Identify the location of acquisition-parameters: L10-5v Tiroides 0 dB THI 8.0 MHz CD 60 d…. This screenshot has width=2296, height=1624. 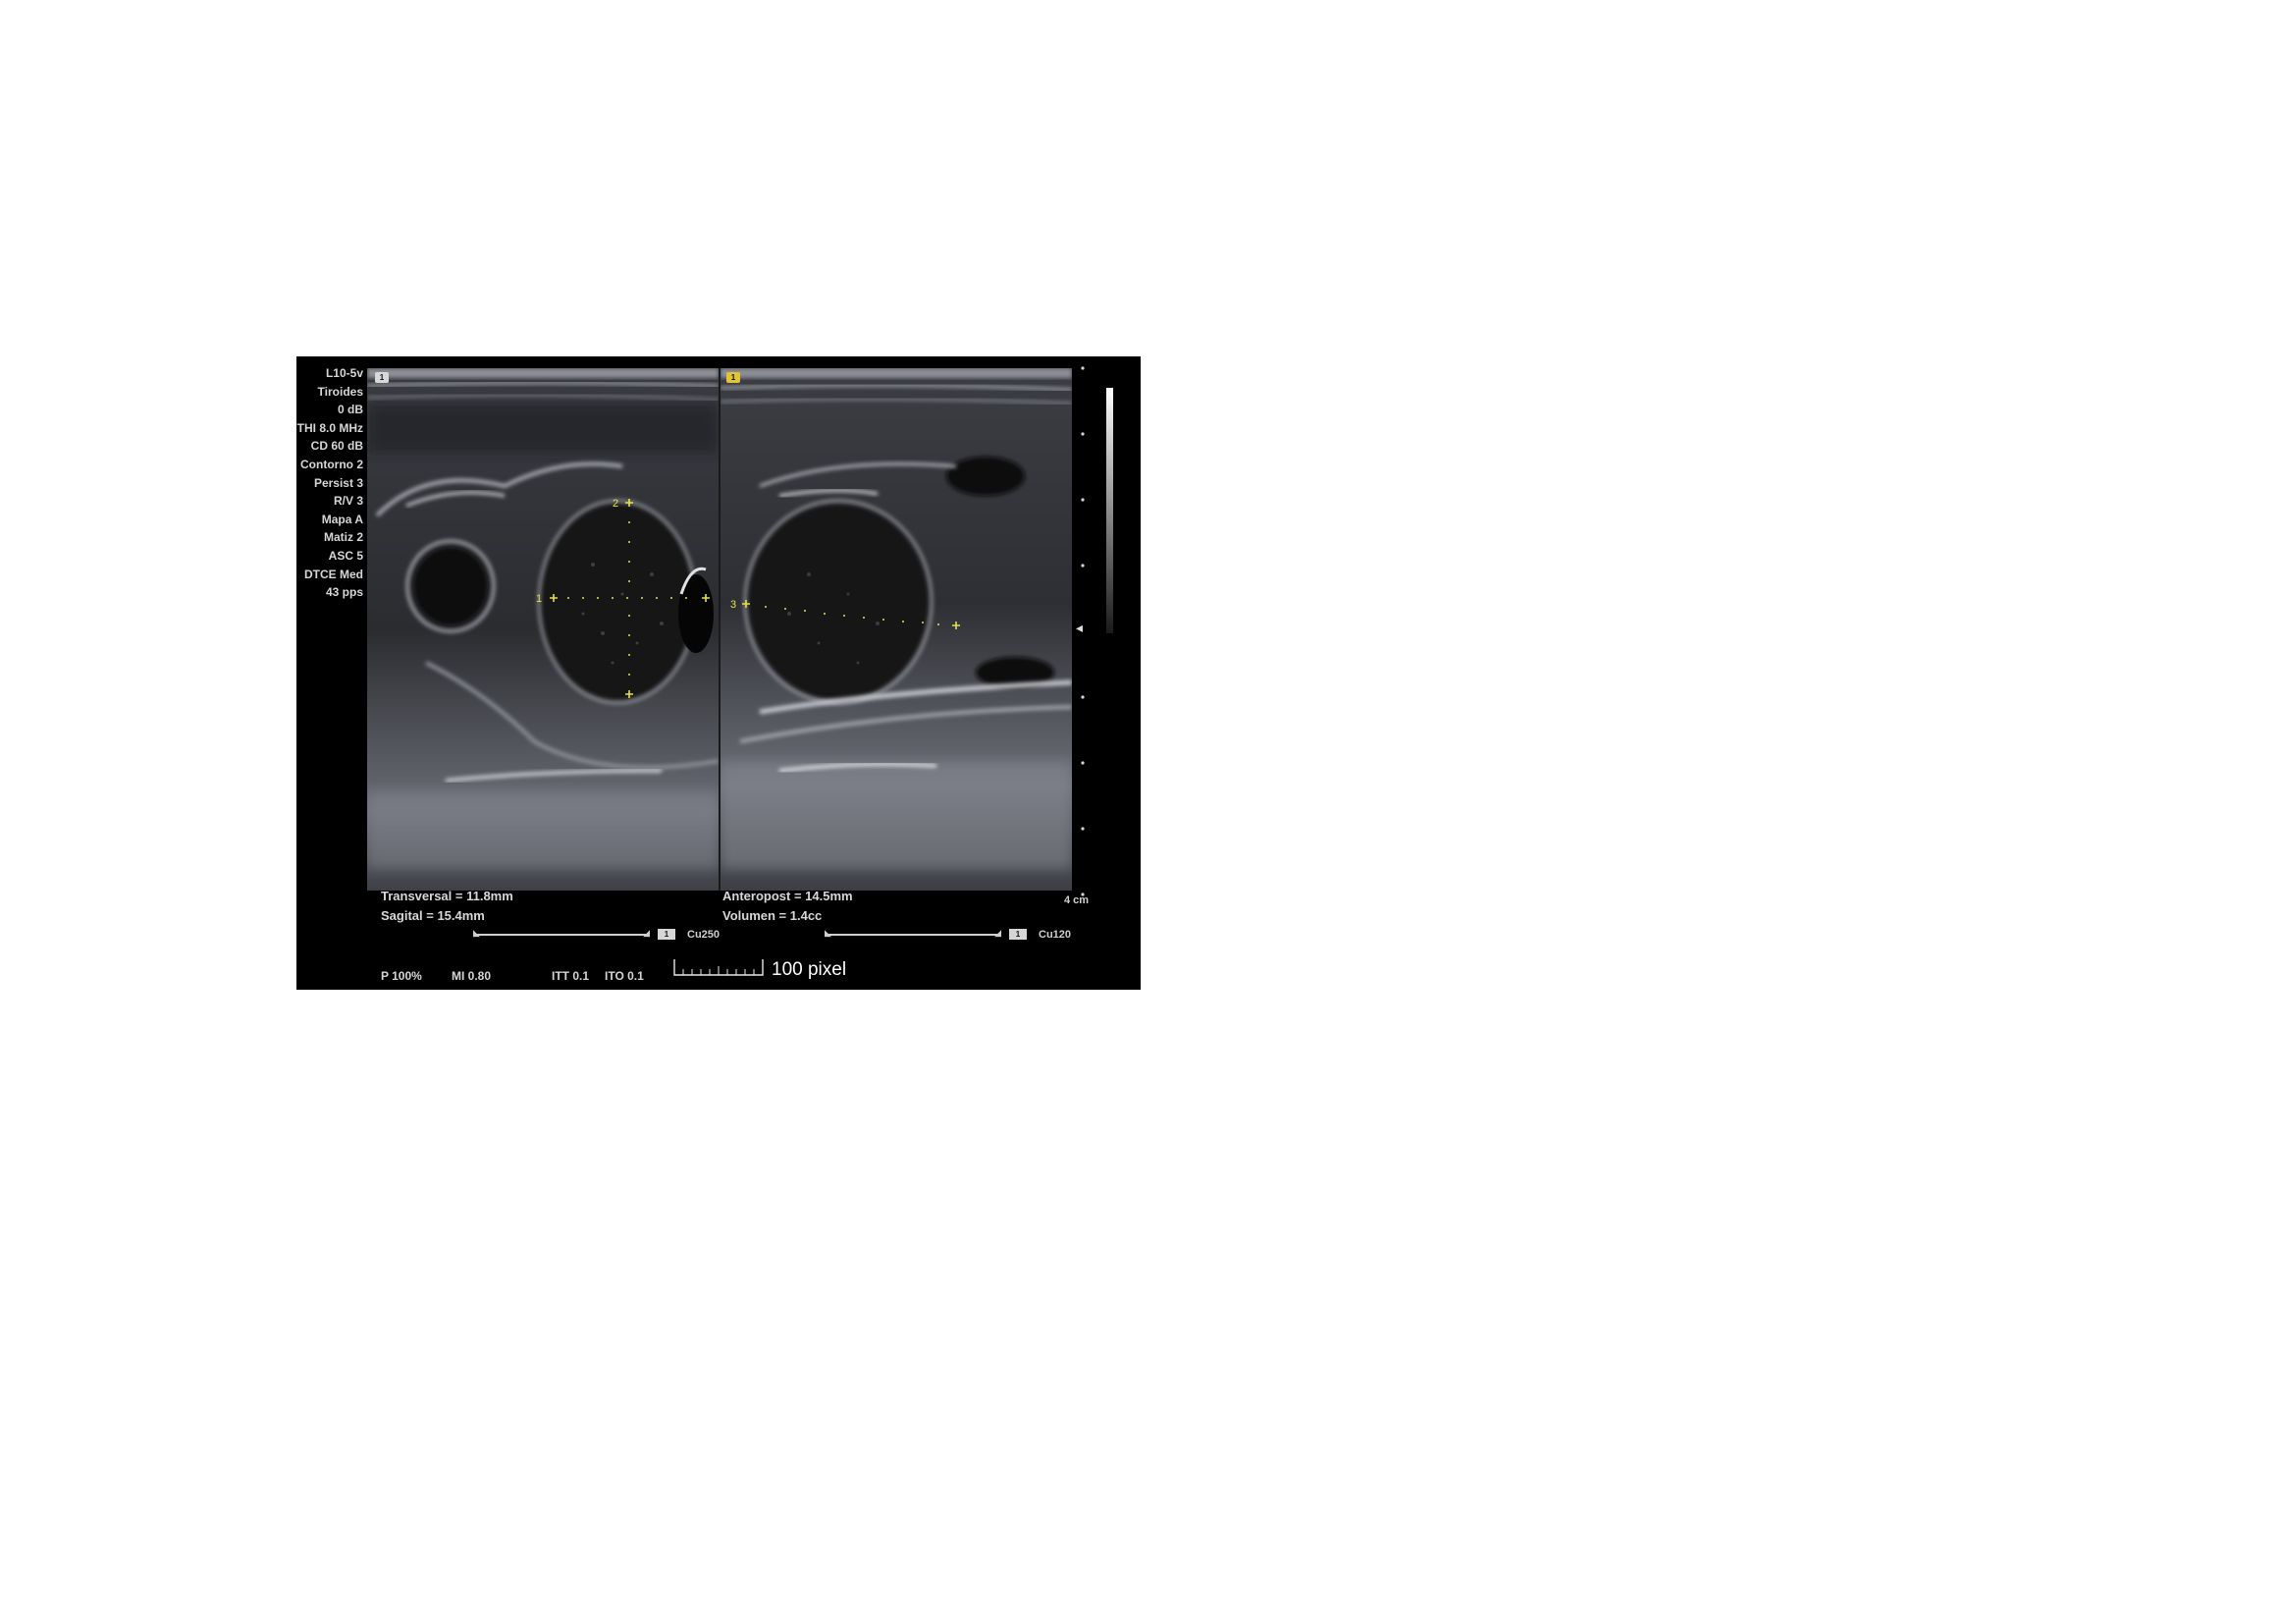
(329, 483).